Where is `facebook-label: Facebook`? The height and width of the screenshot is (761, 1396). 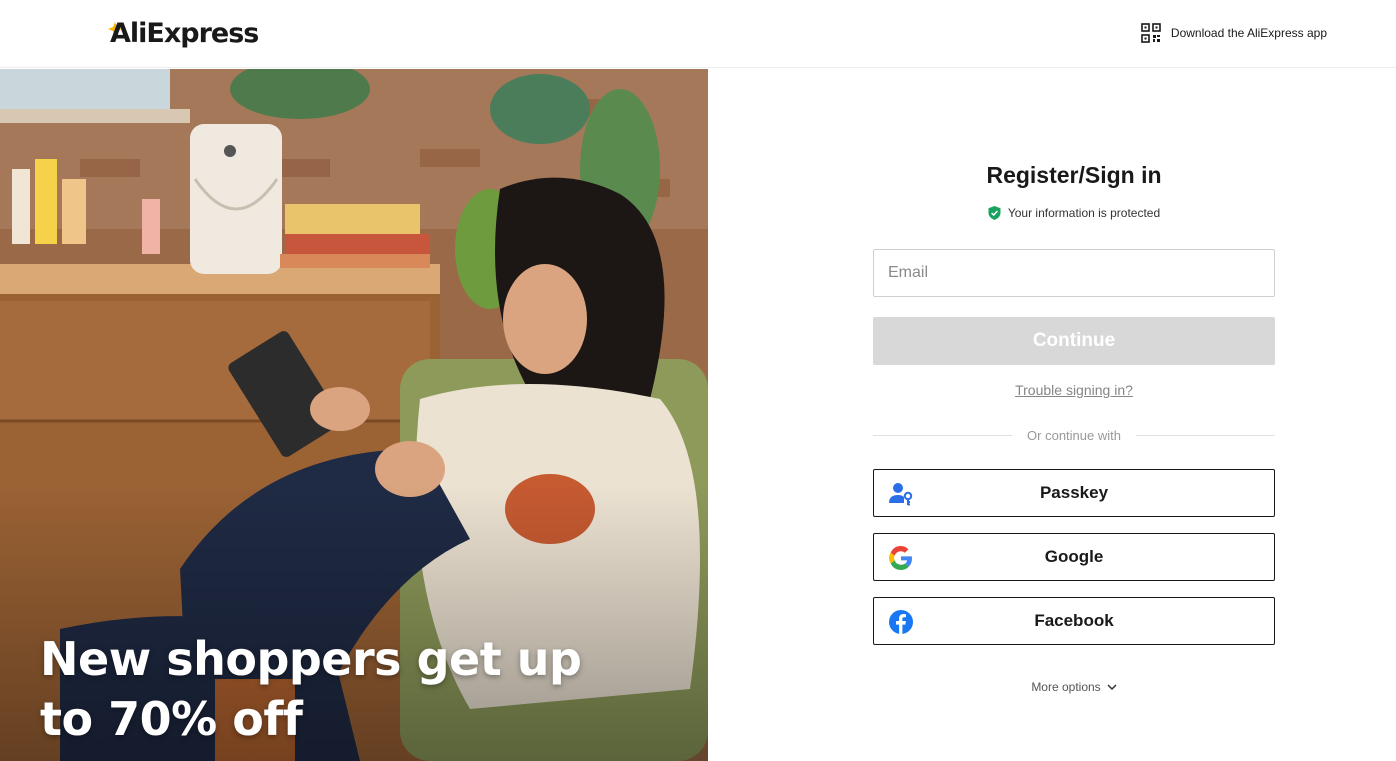 facebook-label: Facebook is located at coordinates (1074, 620).